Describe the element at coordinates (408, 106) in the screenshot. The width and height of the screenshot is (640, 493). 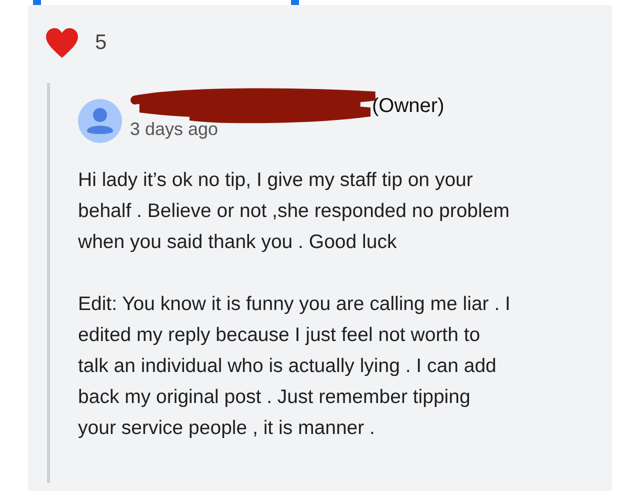
I see `author-role: (Owner)` at that location.